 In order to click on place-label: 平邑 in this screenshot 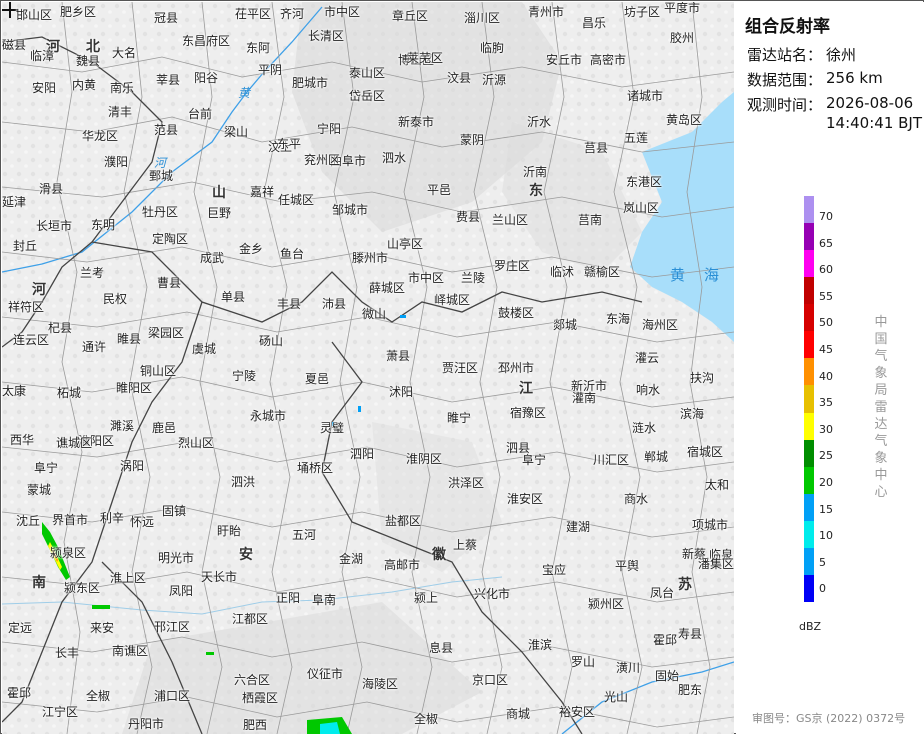, I will do `click(439, 190)`.